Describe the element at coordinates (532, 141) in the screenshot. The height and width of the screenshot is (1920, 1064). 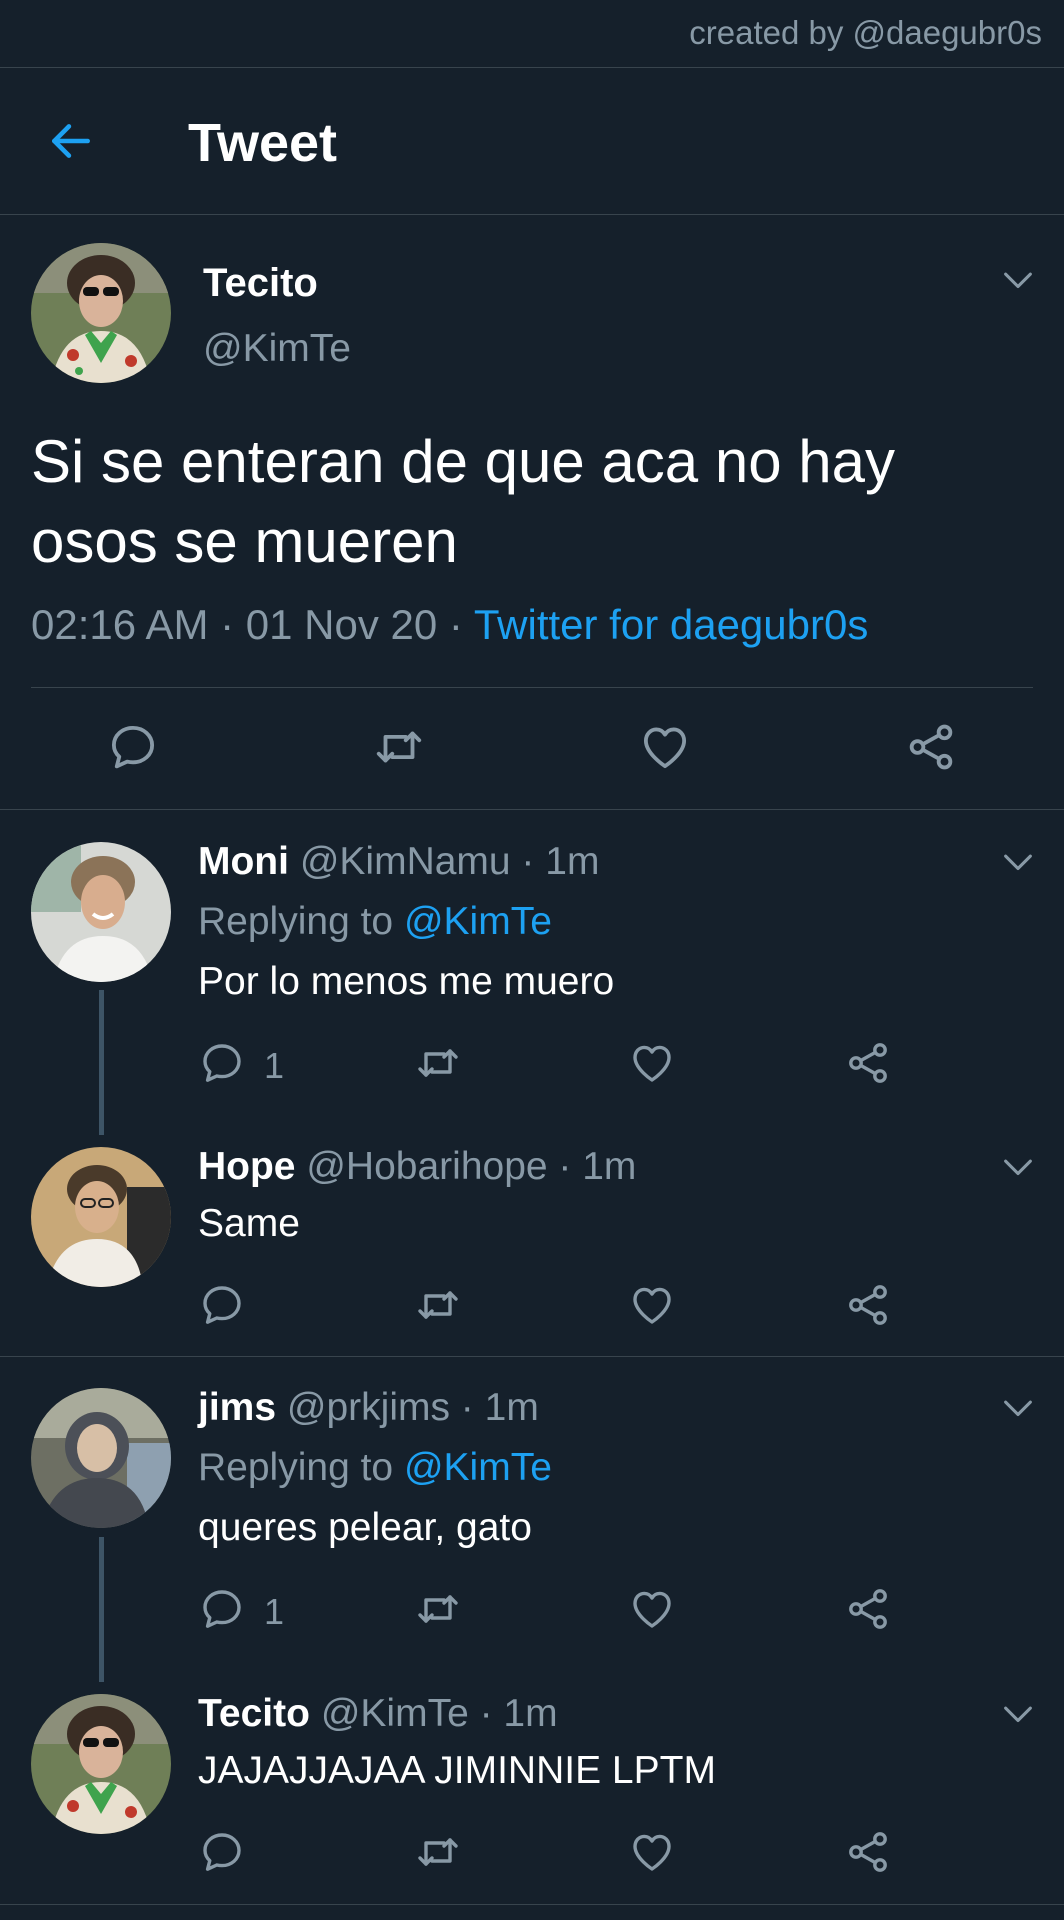
I see `top-bar: Tweet` at that location.